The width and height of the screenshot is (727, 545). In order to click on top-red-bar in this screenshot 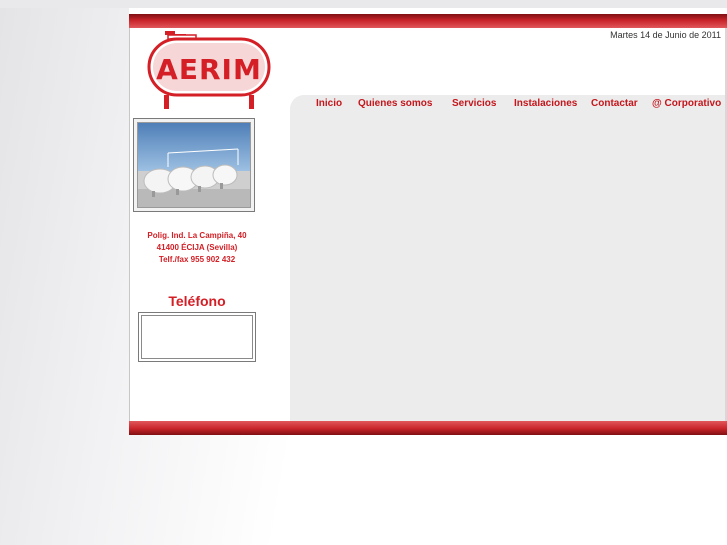, I will do `click(428, 21)`.